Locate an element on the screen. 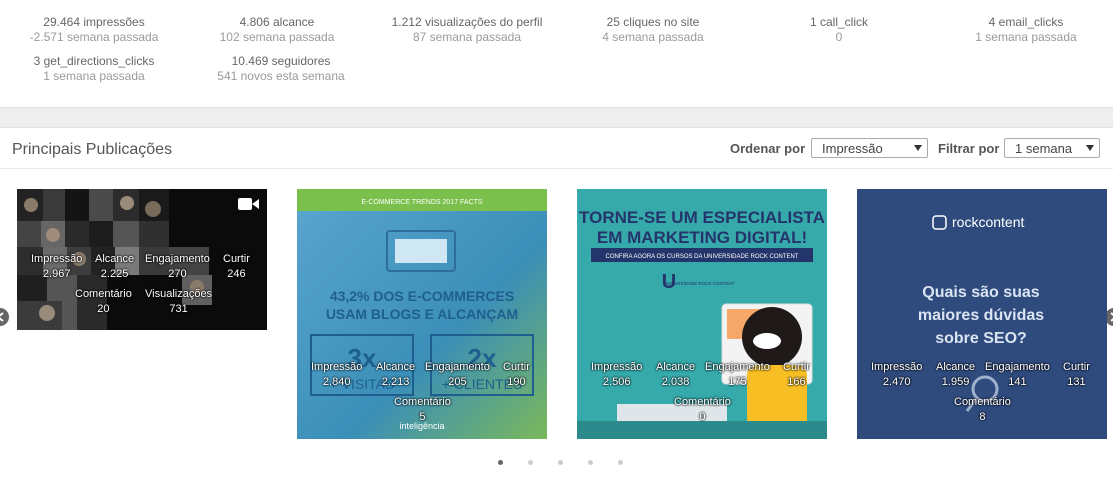  svg-text: UNIVERSIDADE ROCK CONTENT is located at coordinates (698, 283).